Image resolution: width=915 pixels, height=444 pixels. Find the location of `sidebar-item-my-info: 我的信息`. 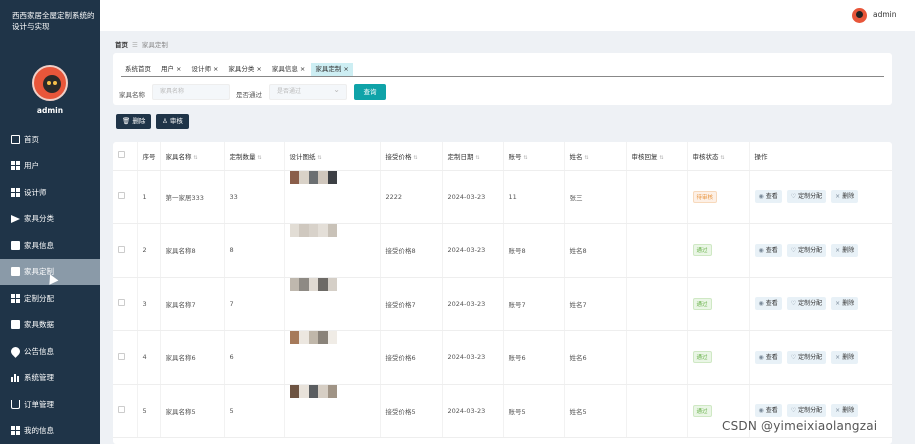

sidebar-item-my-info: 我的信息 is located at coordinates (50, 431).